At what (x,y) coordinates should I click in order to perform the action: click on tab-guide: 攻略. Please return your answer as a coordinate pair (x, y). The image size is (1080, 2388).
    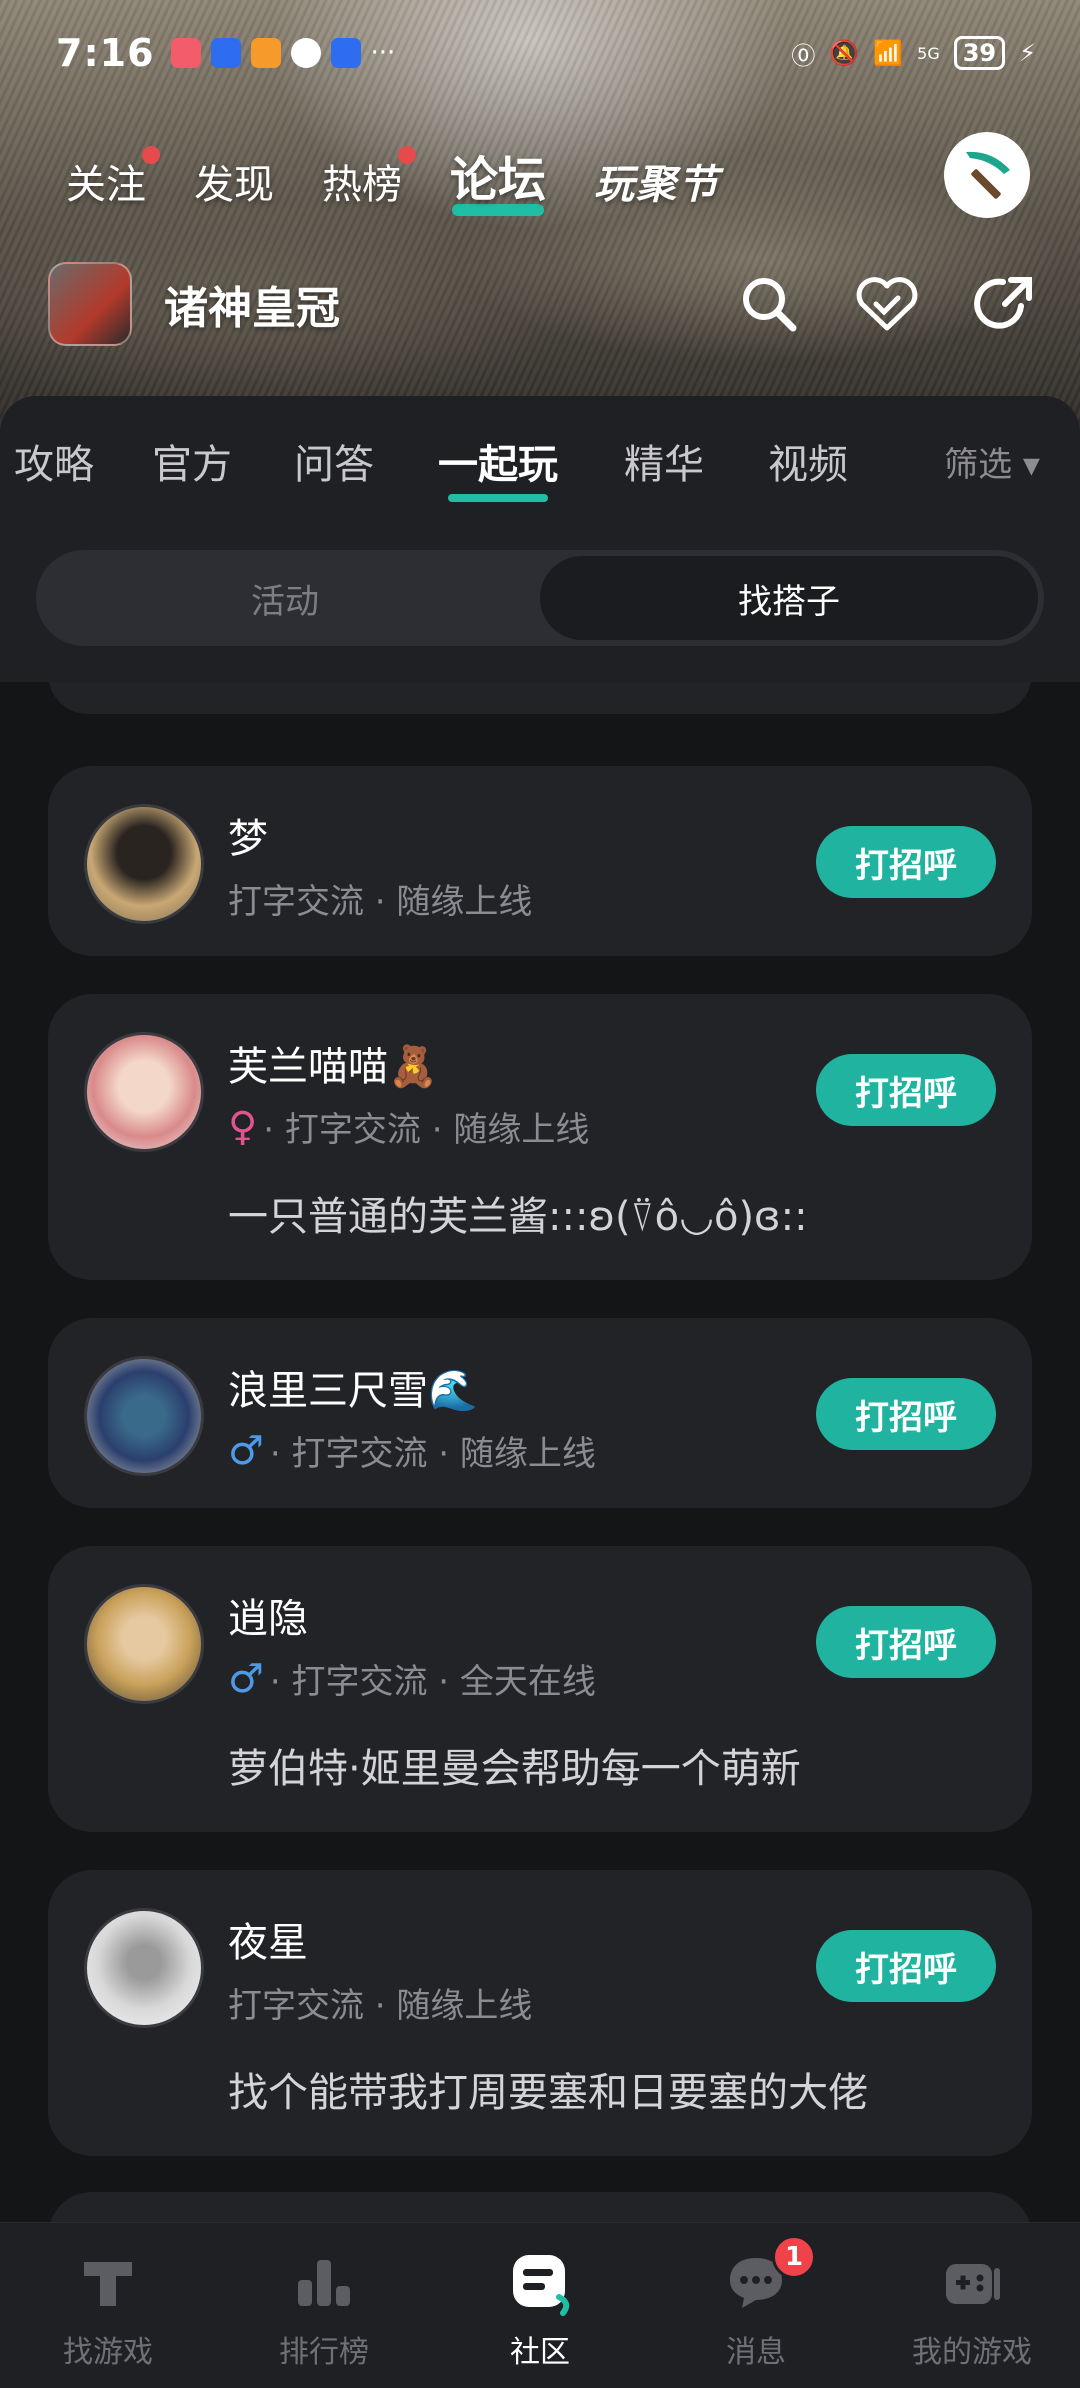
    Looking at the image, I should click on (54, 461).